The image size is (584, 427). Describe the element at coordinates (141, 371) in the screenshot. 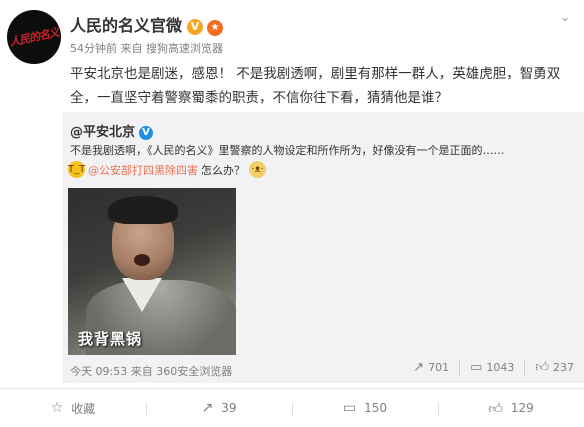

I see `repost-source-prefix: 来自` at that location.